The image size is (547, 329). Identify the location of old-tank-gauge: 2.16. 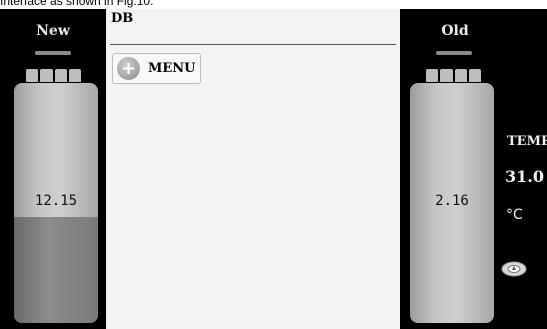
(452, 203).